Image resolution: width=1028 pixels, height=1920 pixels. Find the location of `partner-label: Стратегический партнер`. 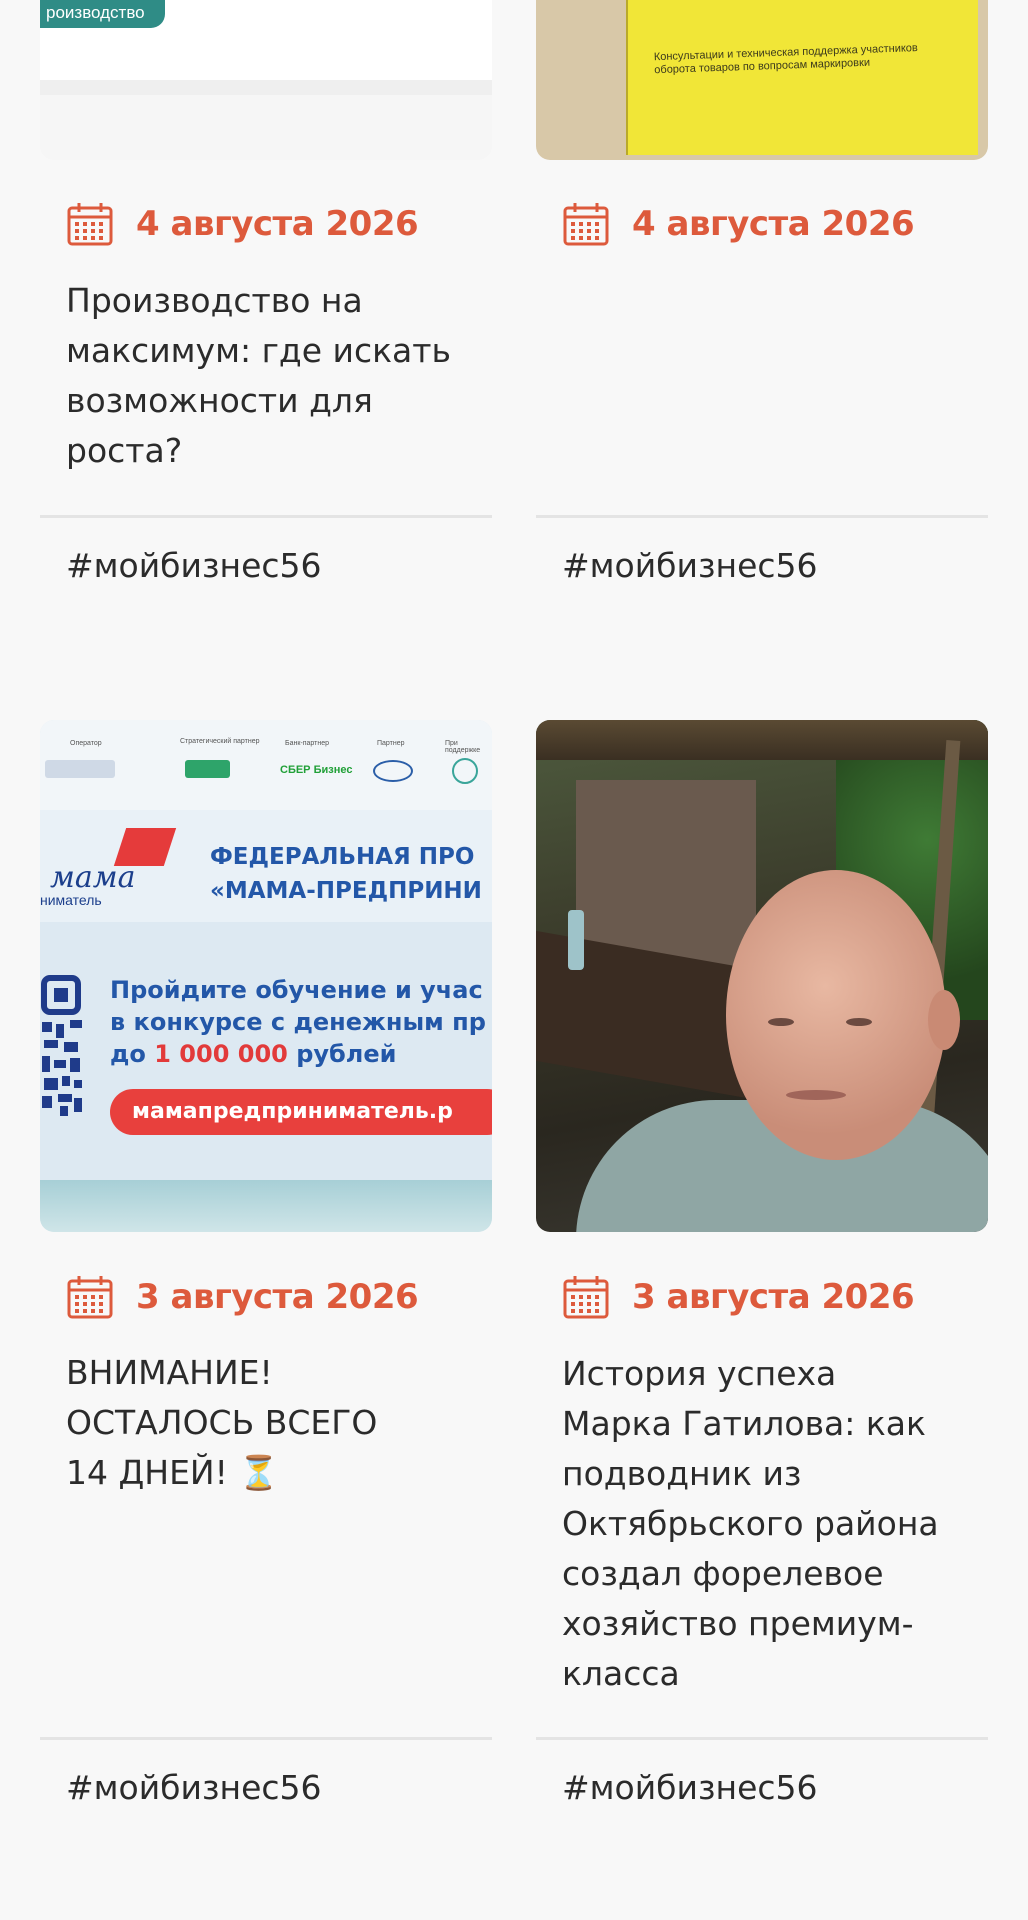

partner-label: Стратегический партнер is located at coordinates (220, 741).